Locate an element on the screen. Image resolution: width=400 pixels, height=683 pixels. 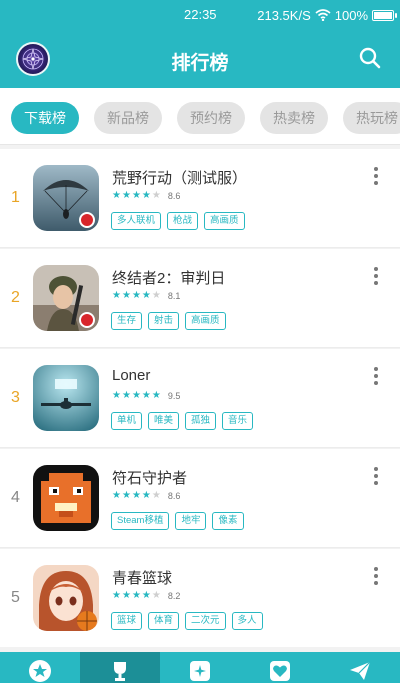
list-item: 2 终结者2：审判日 ★ ★ ★ ★ ★ 8.1 生存 射击 高画质 is located at coordinates (200, 298).